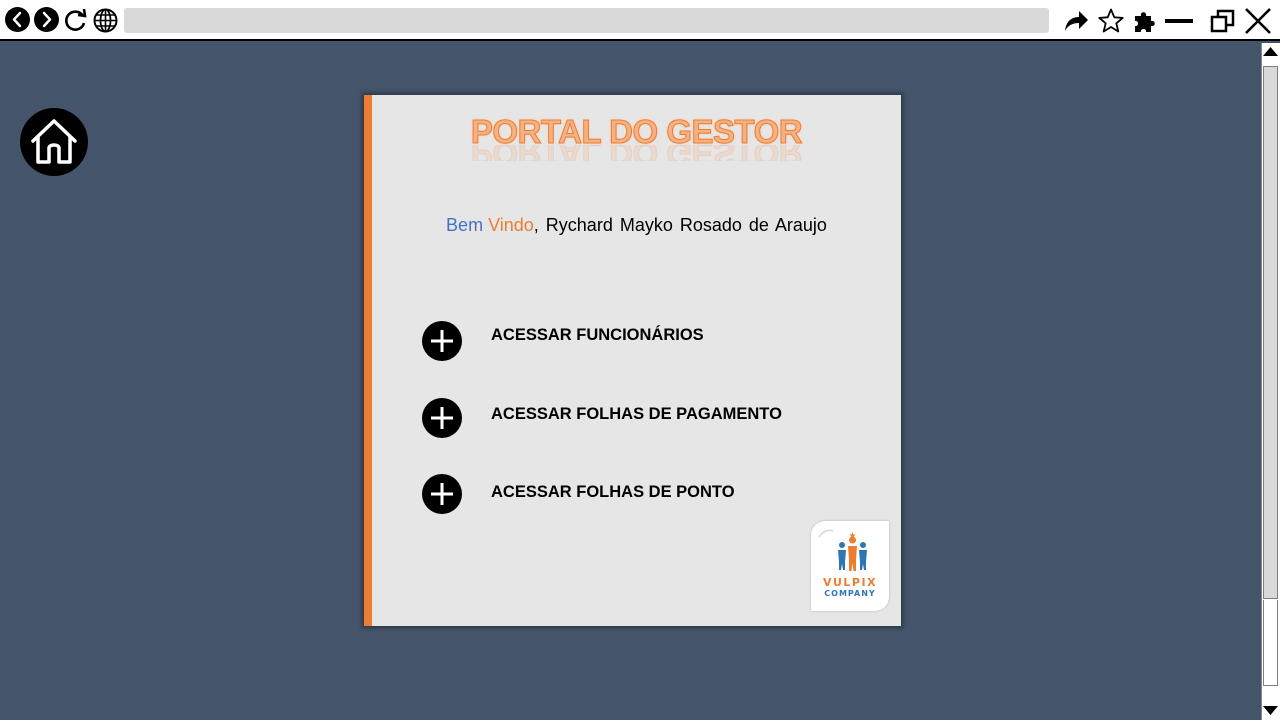  Describe the element at coordinates (850, 582) in the screenshot. I see `logo-name: VULPIX` at that location.